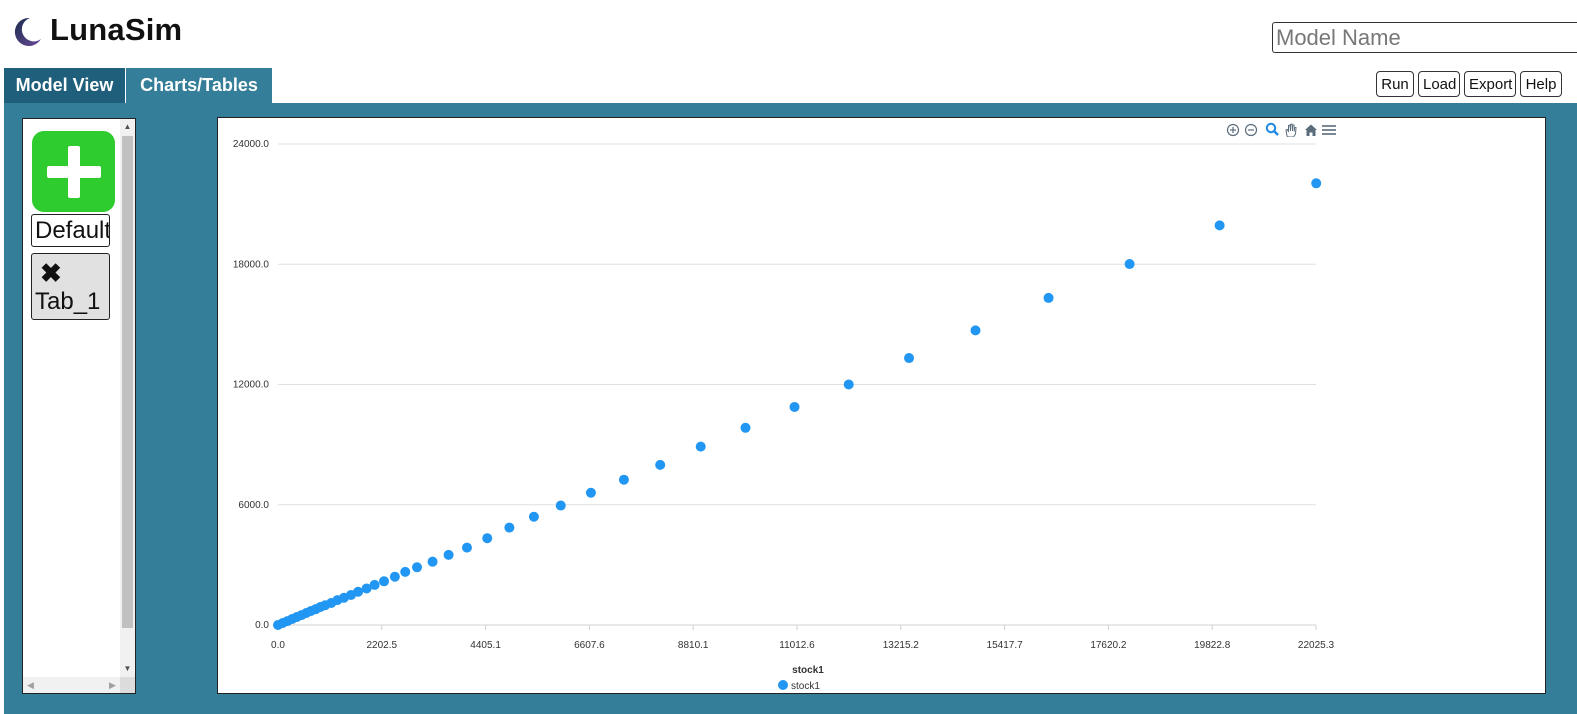  What do you see at coordinates (127, 685) in the screenshot?
I see `scrollbar-corner` at bounding box center [127, 685].